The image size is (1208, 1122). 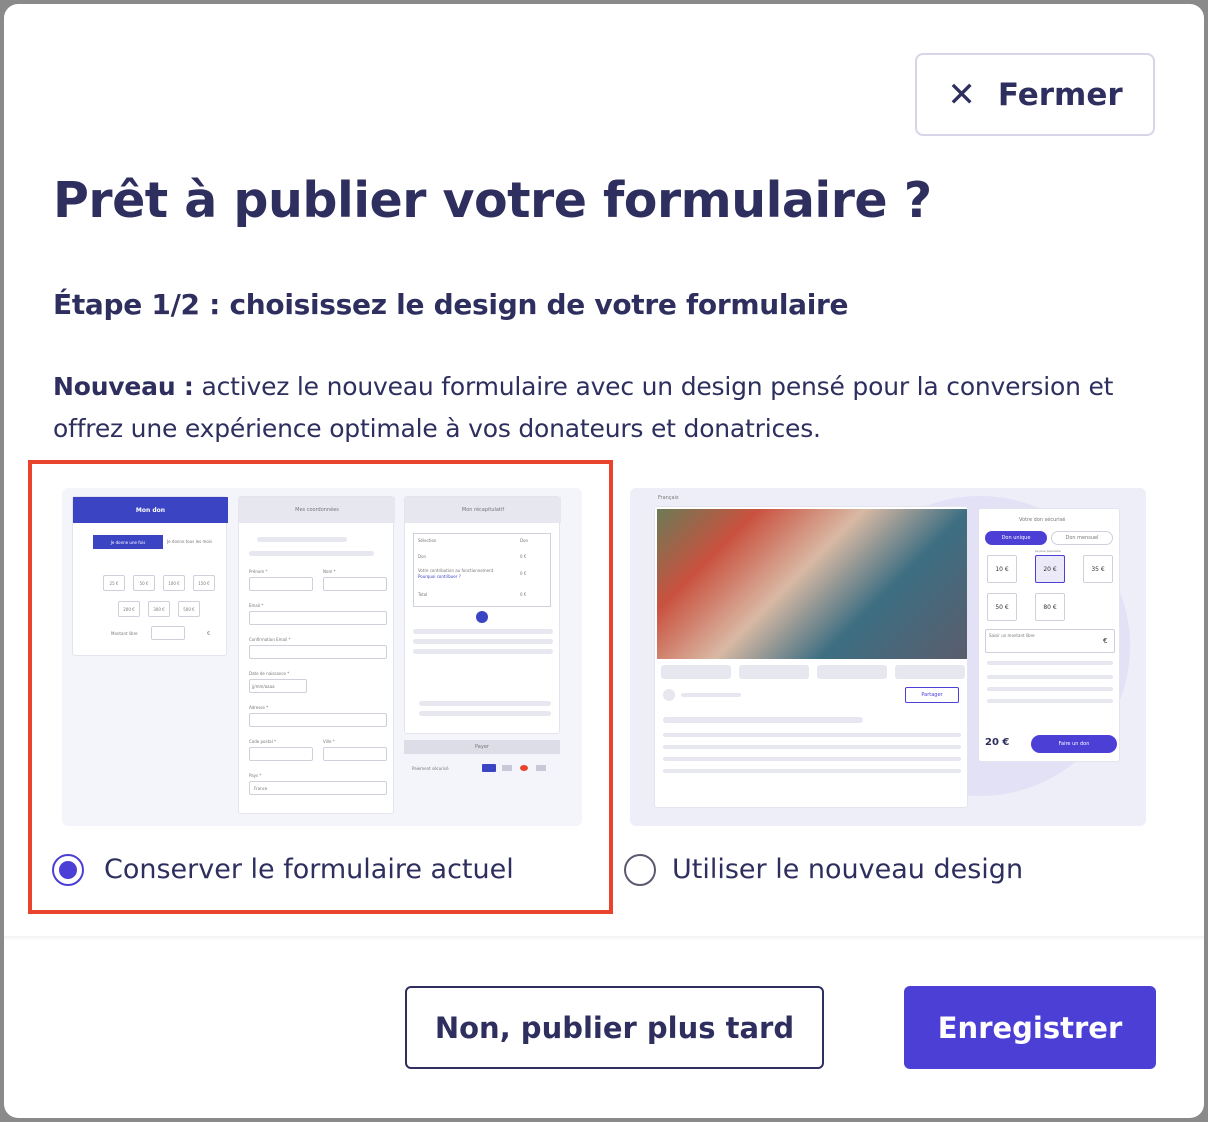 What do you see at coordinates (847, 869) in the screenshot?
I see `option-new-label: Utiliser le nouveau design` at bounding box center [847, 869].